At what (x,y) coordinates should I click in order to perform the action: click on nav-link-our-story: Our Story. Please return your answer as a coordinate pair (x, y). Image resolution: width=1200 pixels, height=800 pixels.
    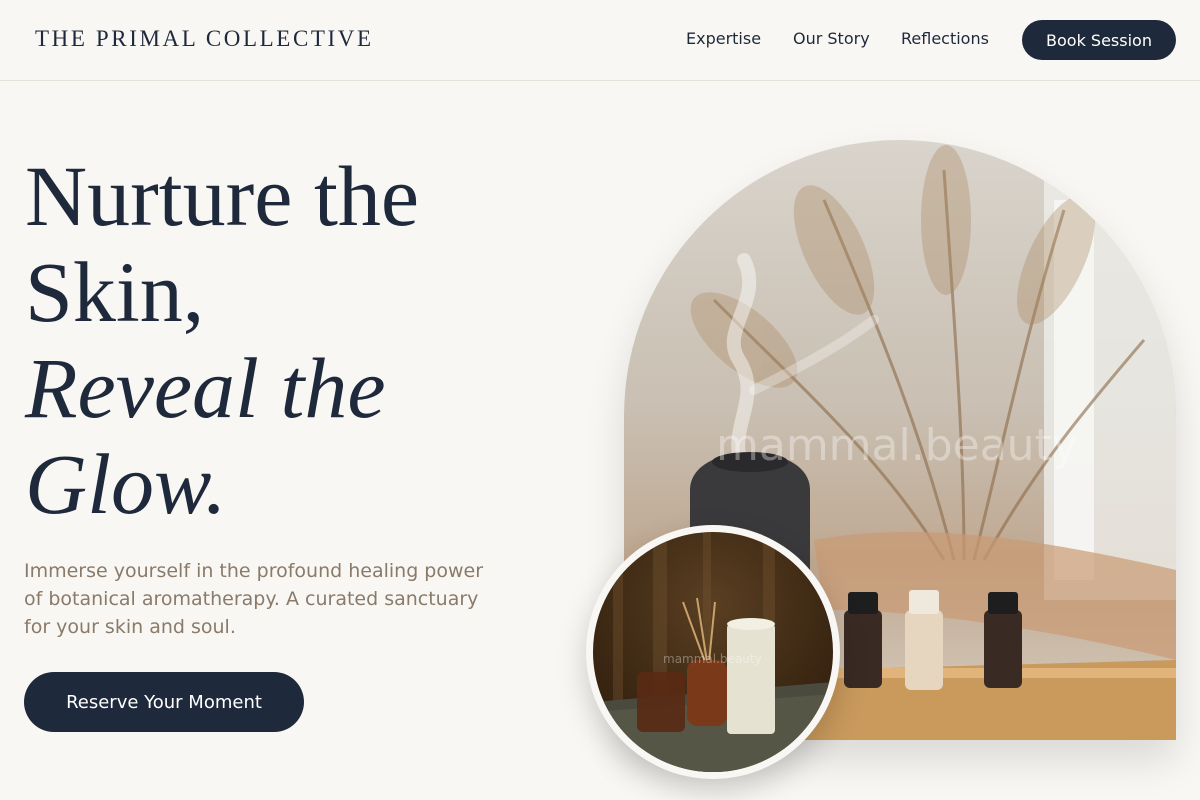
    Looking at the image, I should click on (831, 38).